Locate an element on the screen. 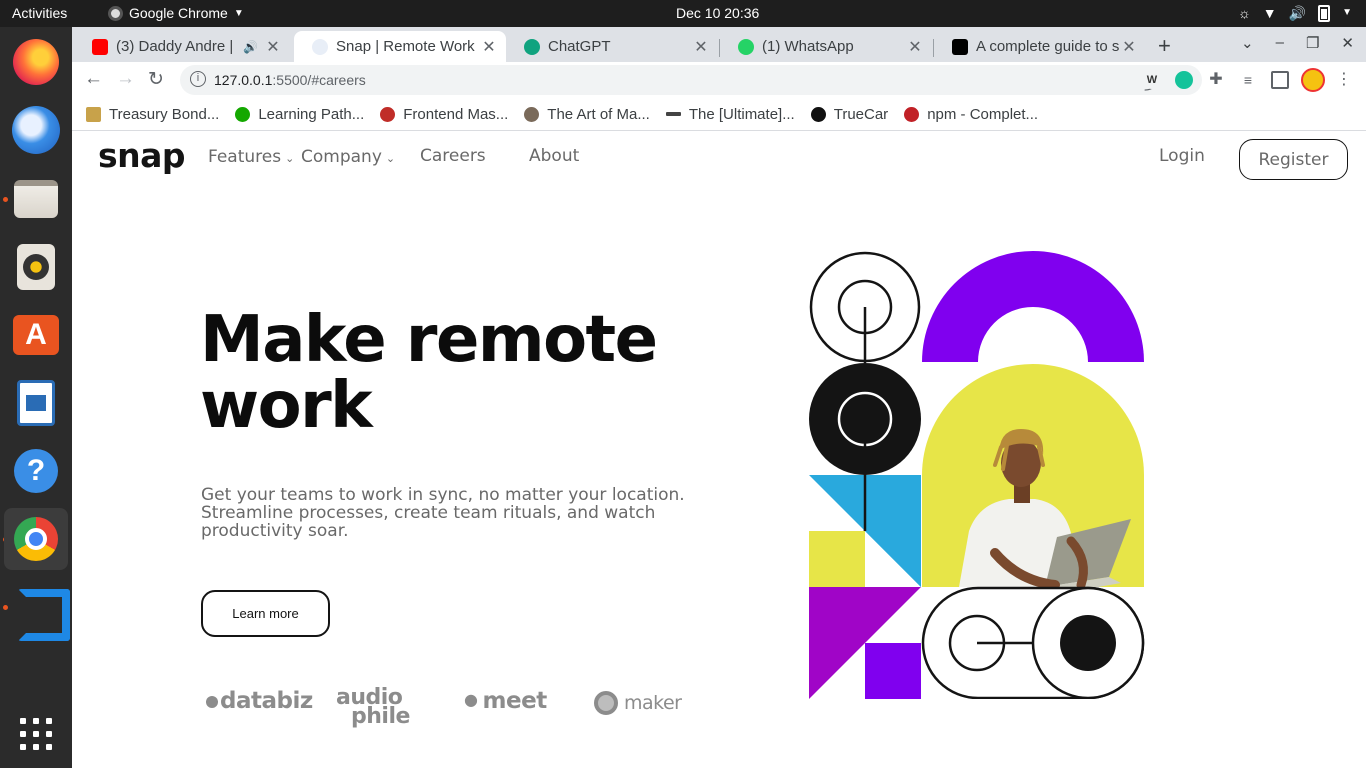 The width and height of the screenshot is (1366, 768). app-menu: Google Chrome ▼ is located at coordinates (176, 13).